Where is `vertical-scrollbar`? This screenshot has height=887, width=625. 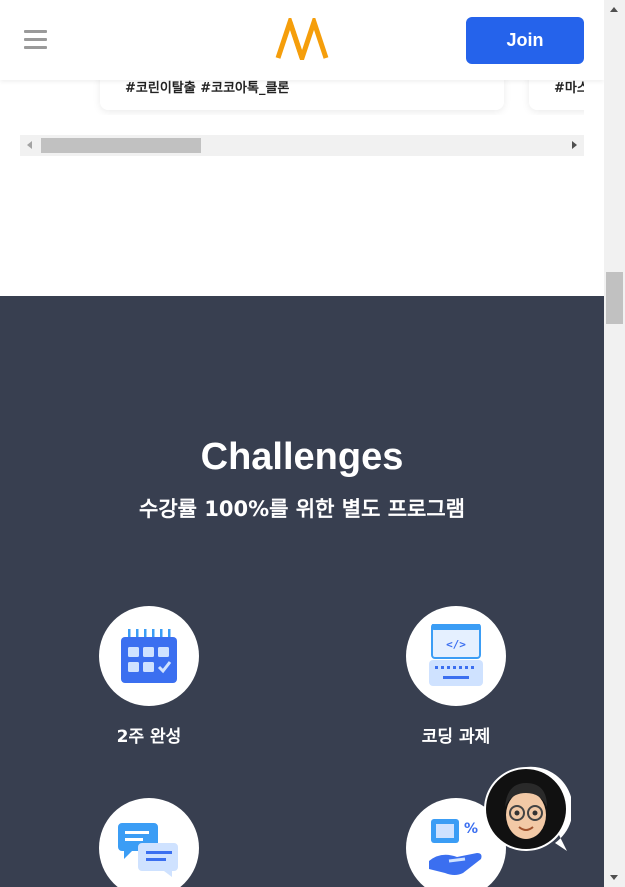 vertical-scrollbar is located at coordinates (614, 443).